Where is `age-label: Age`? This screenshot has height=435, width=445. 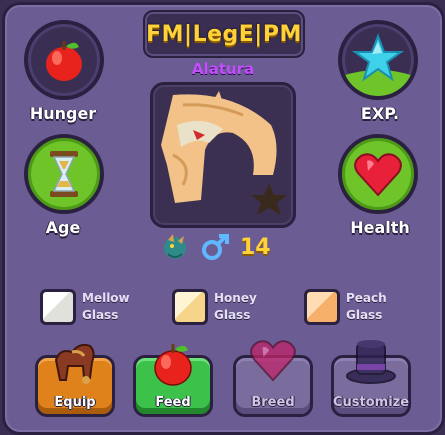 age-label: Age is located at coordinates (63, 227).